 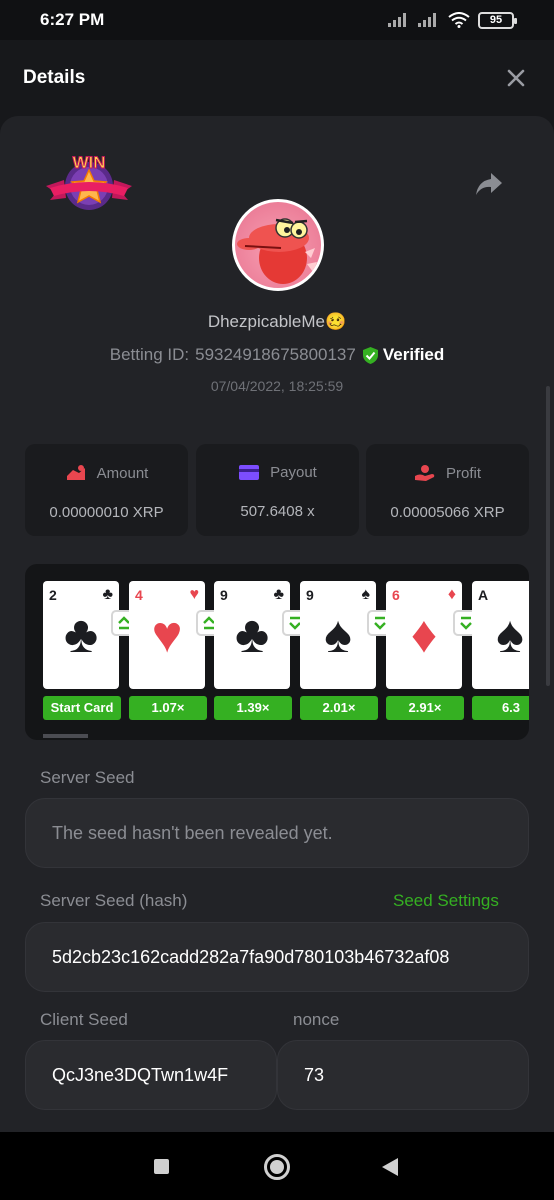 I want to click on amount-value: 0.00000010 XRP, so click(x=106, y=512).